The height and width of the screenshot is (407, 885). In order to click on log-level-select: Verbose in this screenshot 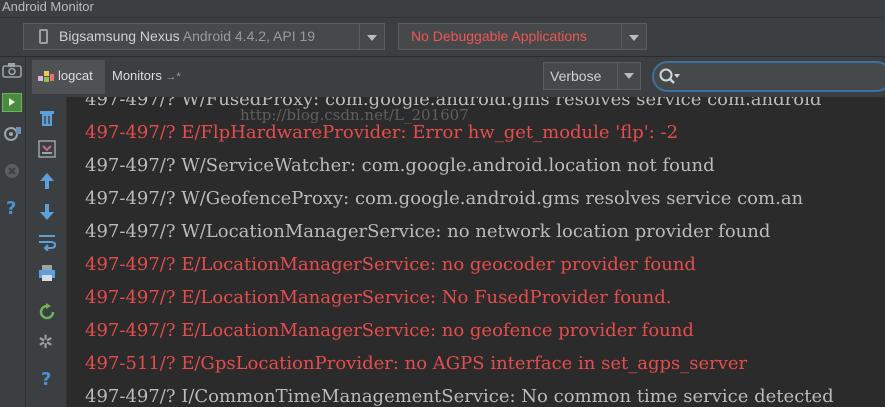, I will do `click(592, 76)`.